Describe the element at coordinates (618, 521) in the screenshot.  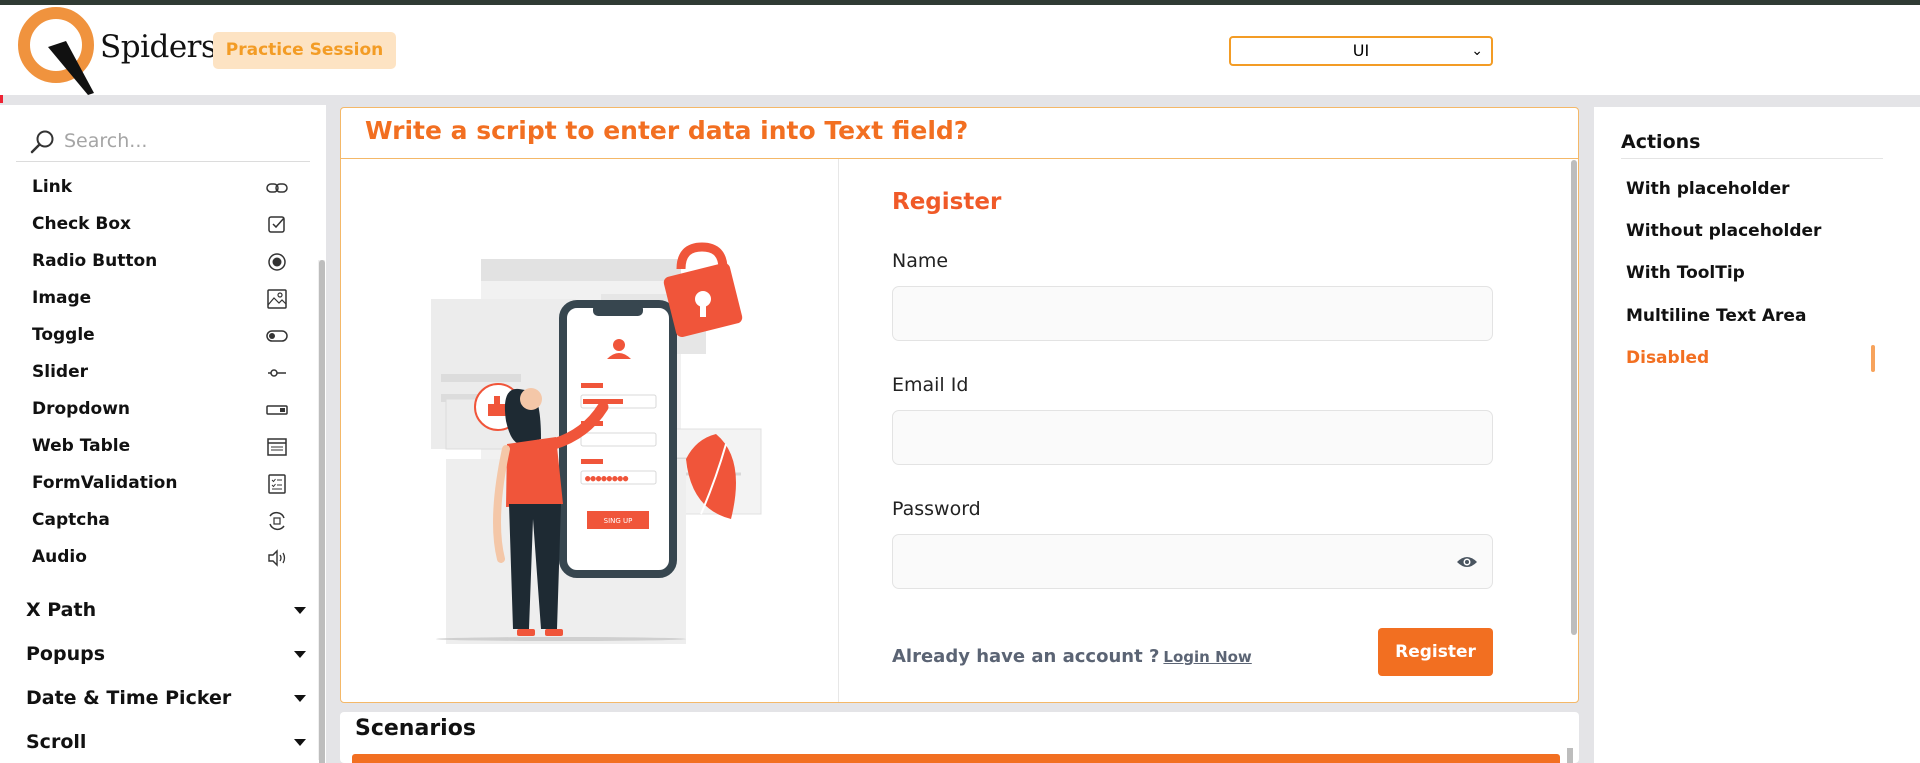
I see `illustration-signup-label: SING UP` at that location.